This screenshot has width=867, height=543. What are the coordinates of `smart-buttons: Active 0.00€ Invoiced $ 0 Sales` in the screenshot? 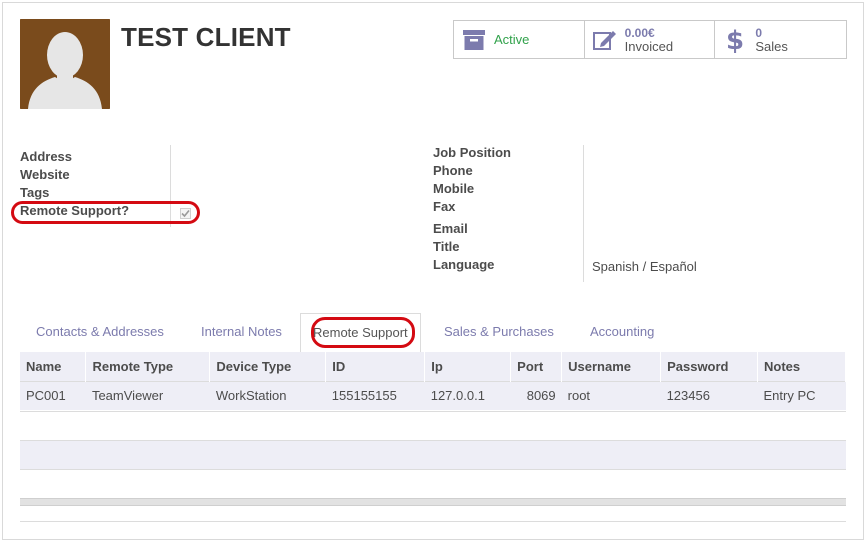 It's located at (650, 39).